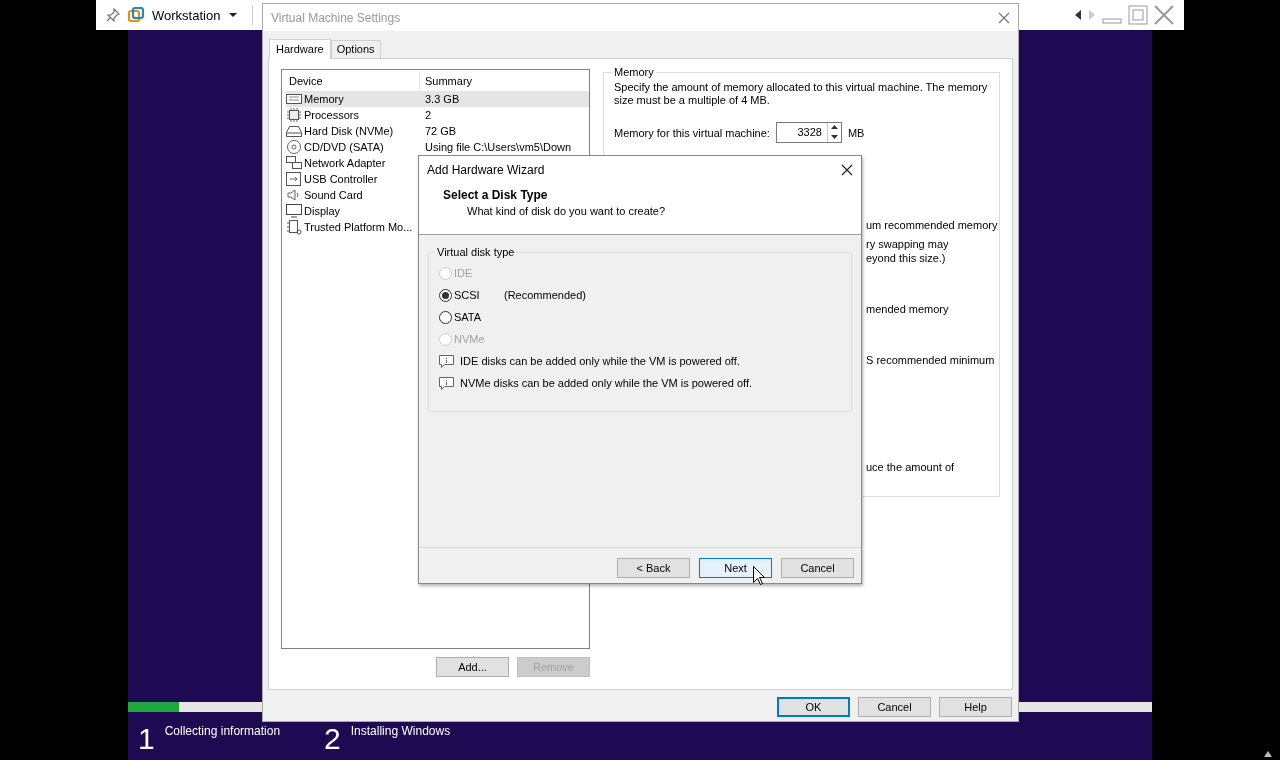  Describe the element at coordinates (498, 147) in the screenshot. I see `device-summary: Using file C:\Users\vm5\Down` at that location.